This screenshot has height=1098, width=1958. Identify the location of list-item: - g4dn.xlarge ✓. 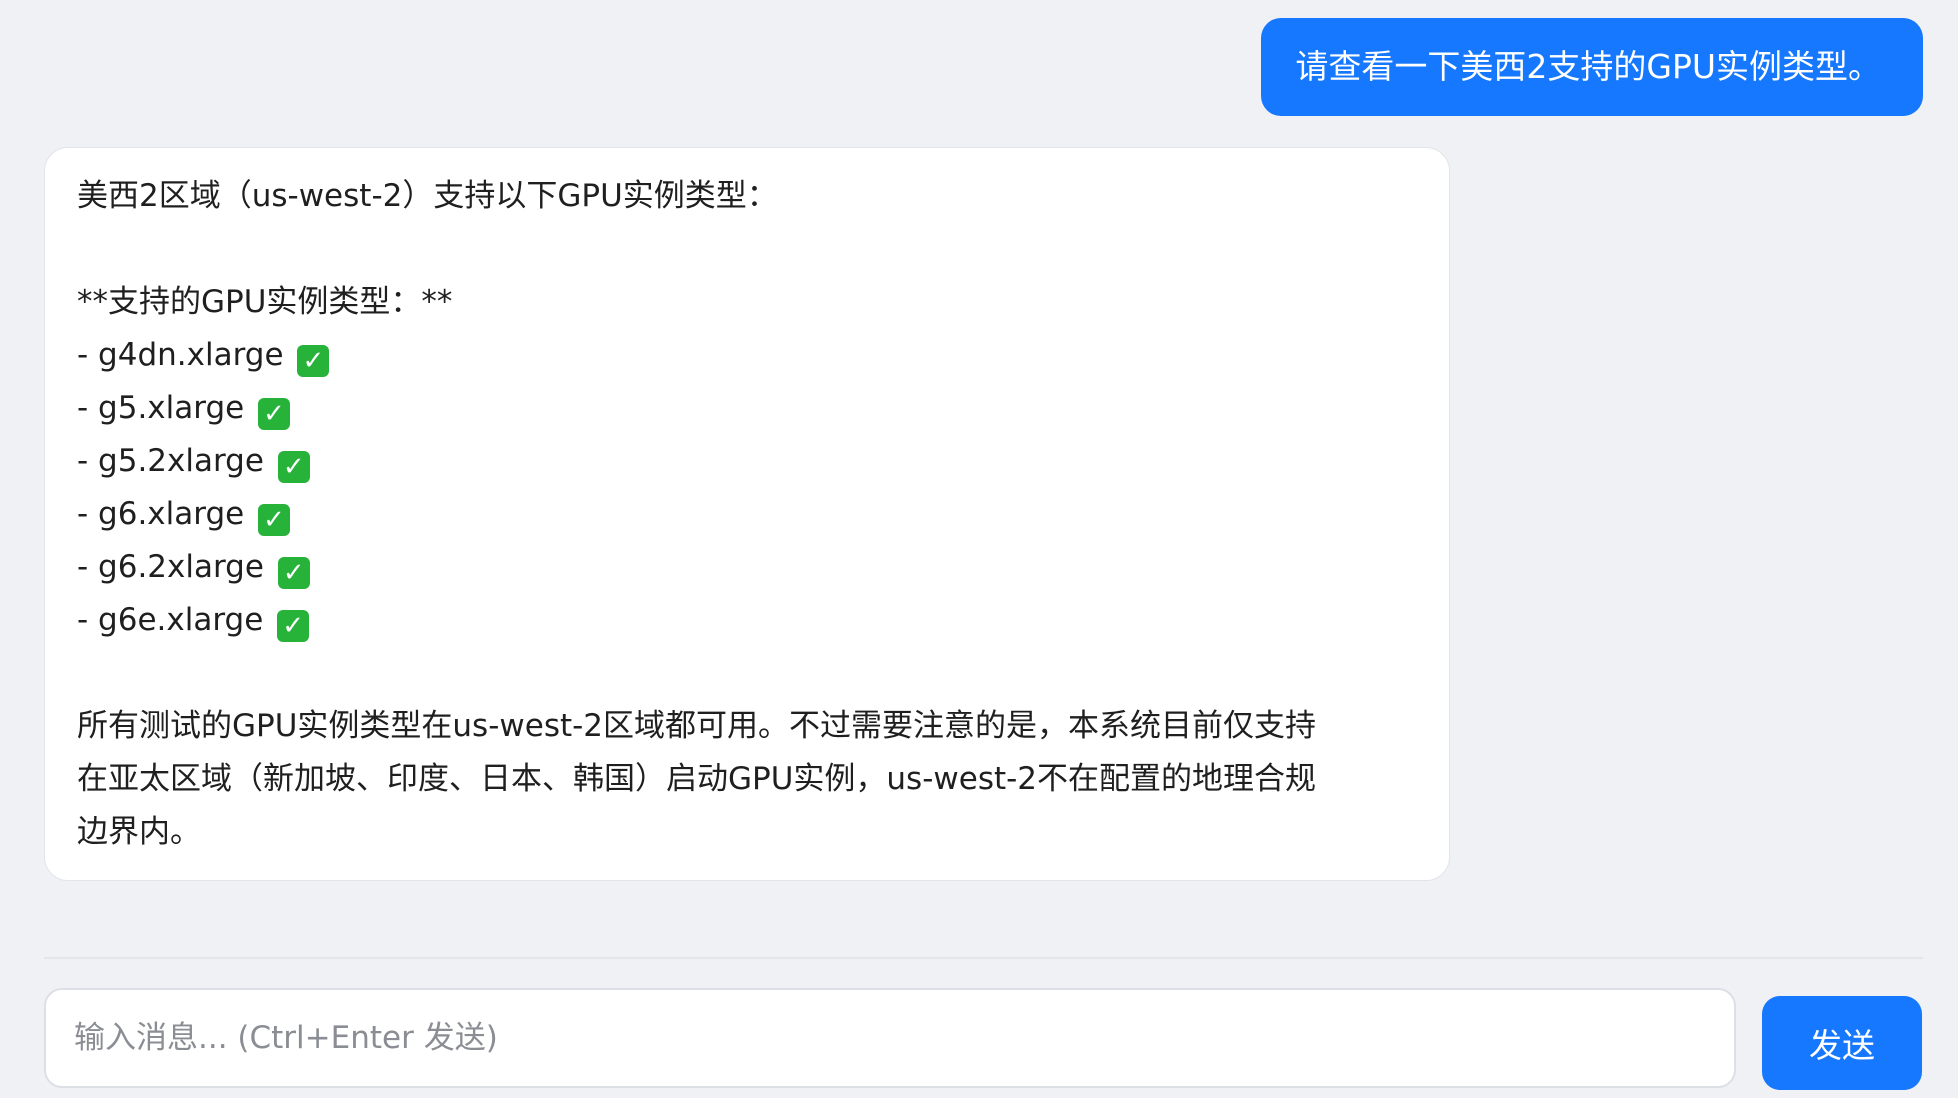
(747, 355).